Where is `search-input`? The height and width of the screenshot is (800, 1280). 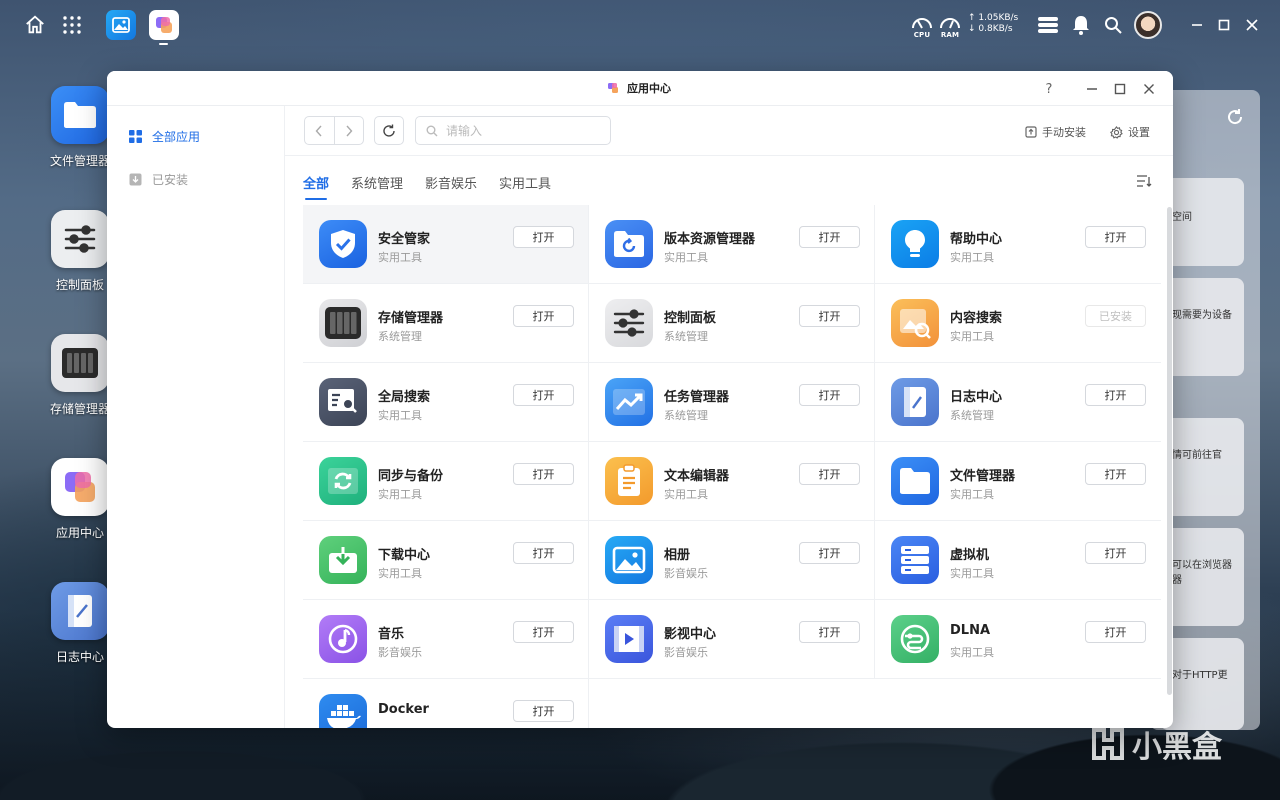 search-input is located at coordinates (521, 130).